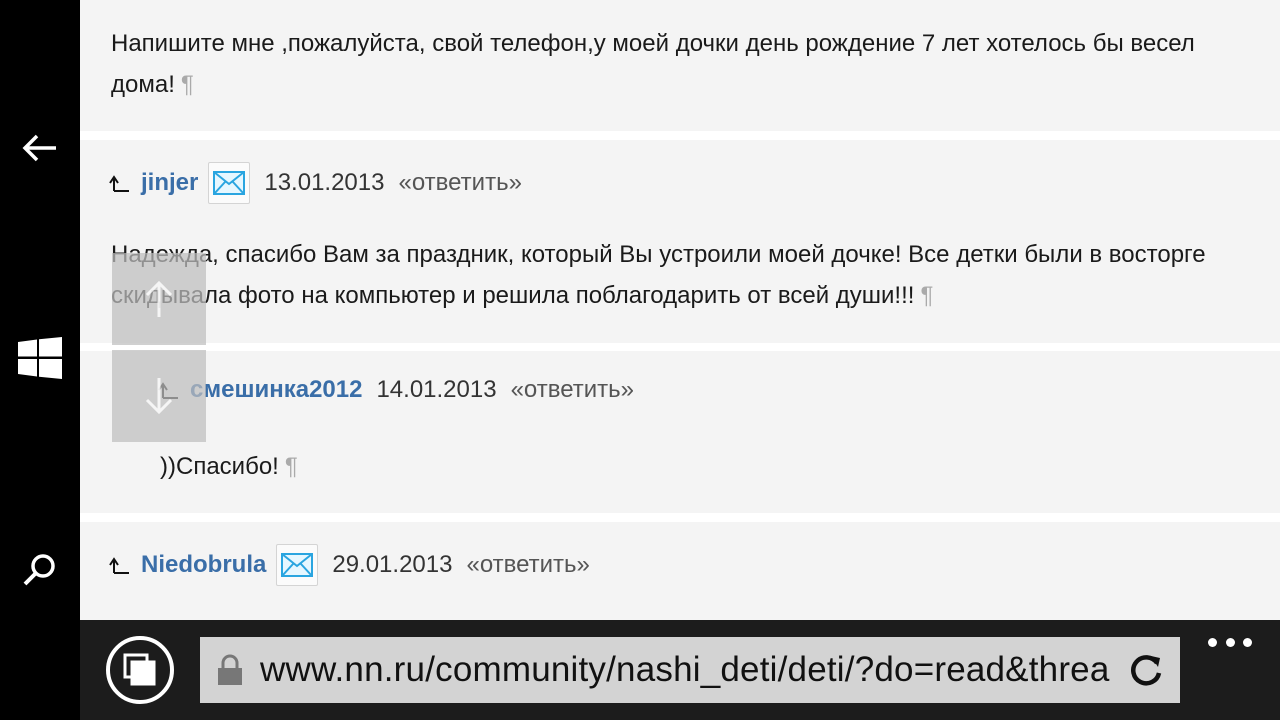 This screenshot has height=720, width=1280. I want to click on tabs-button, so click(140, 670).